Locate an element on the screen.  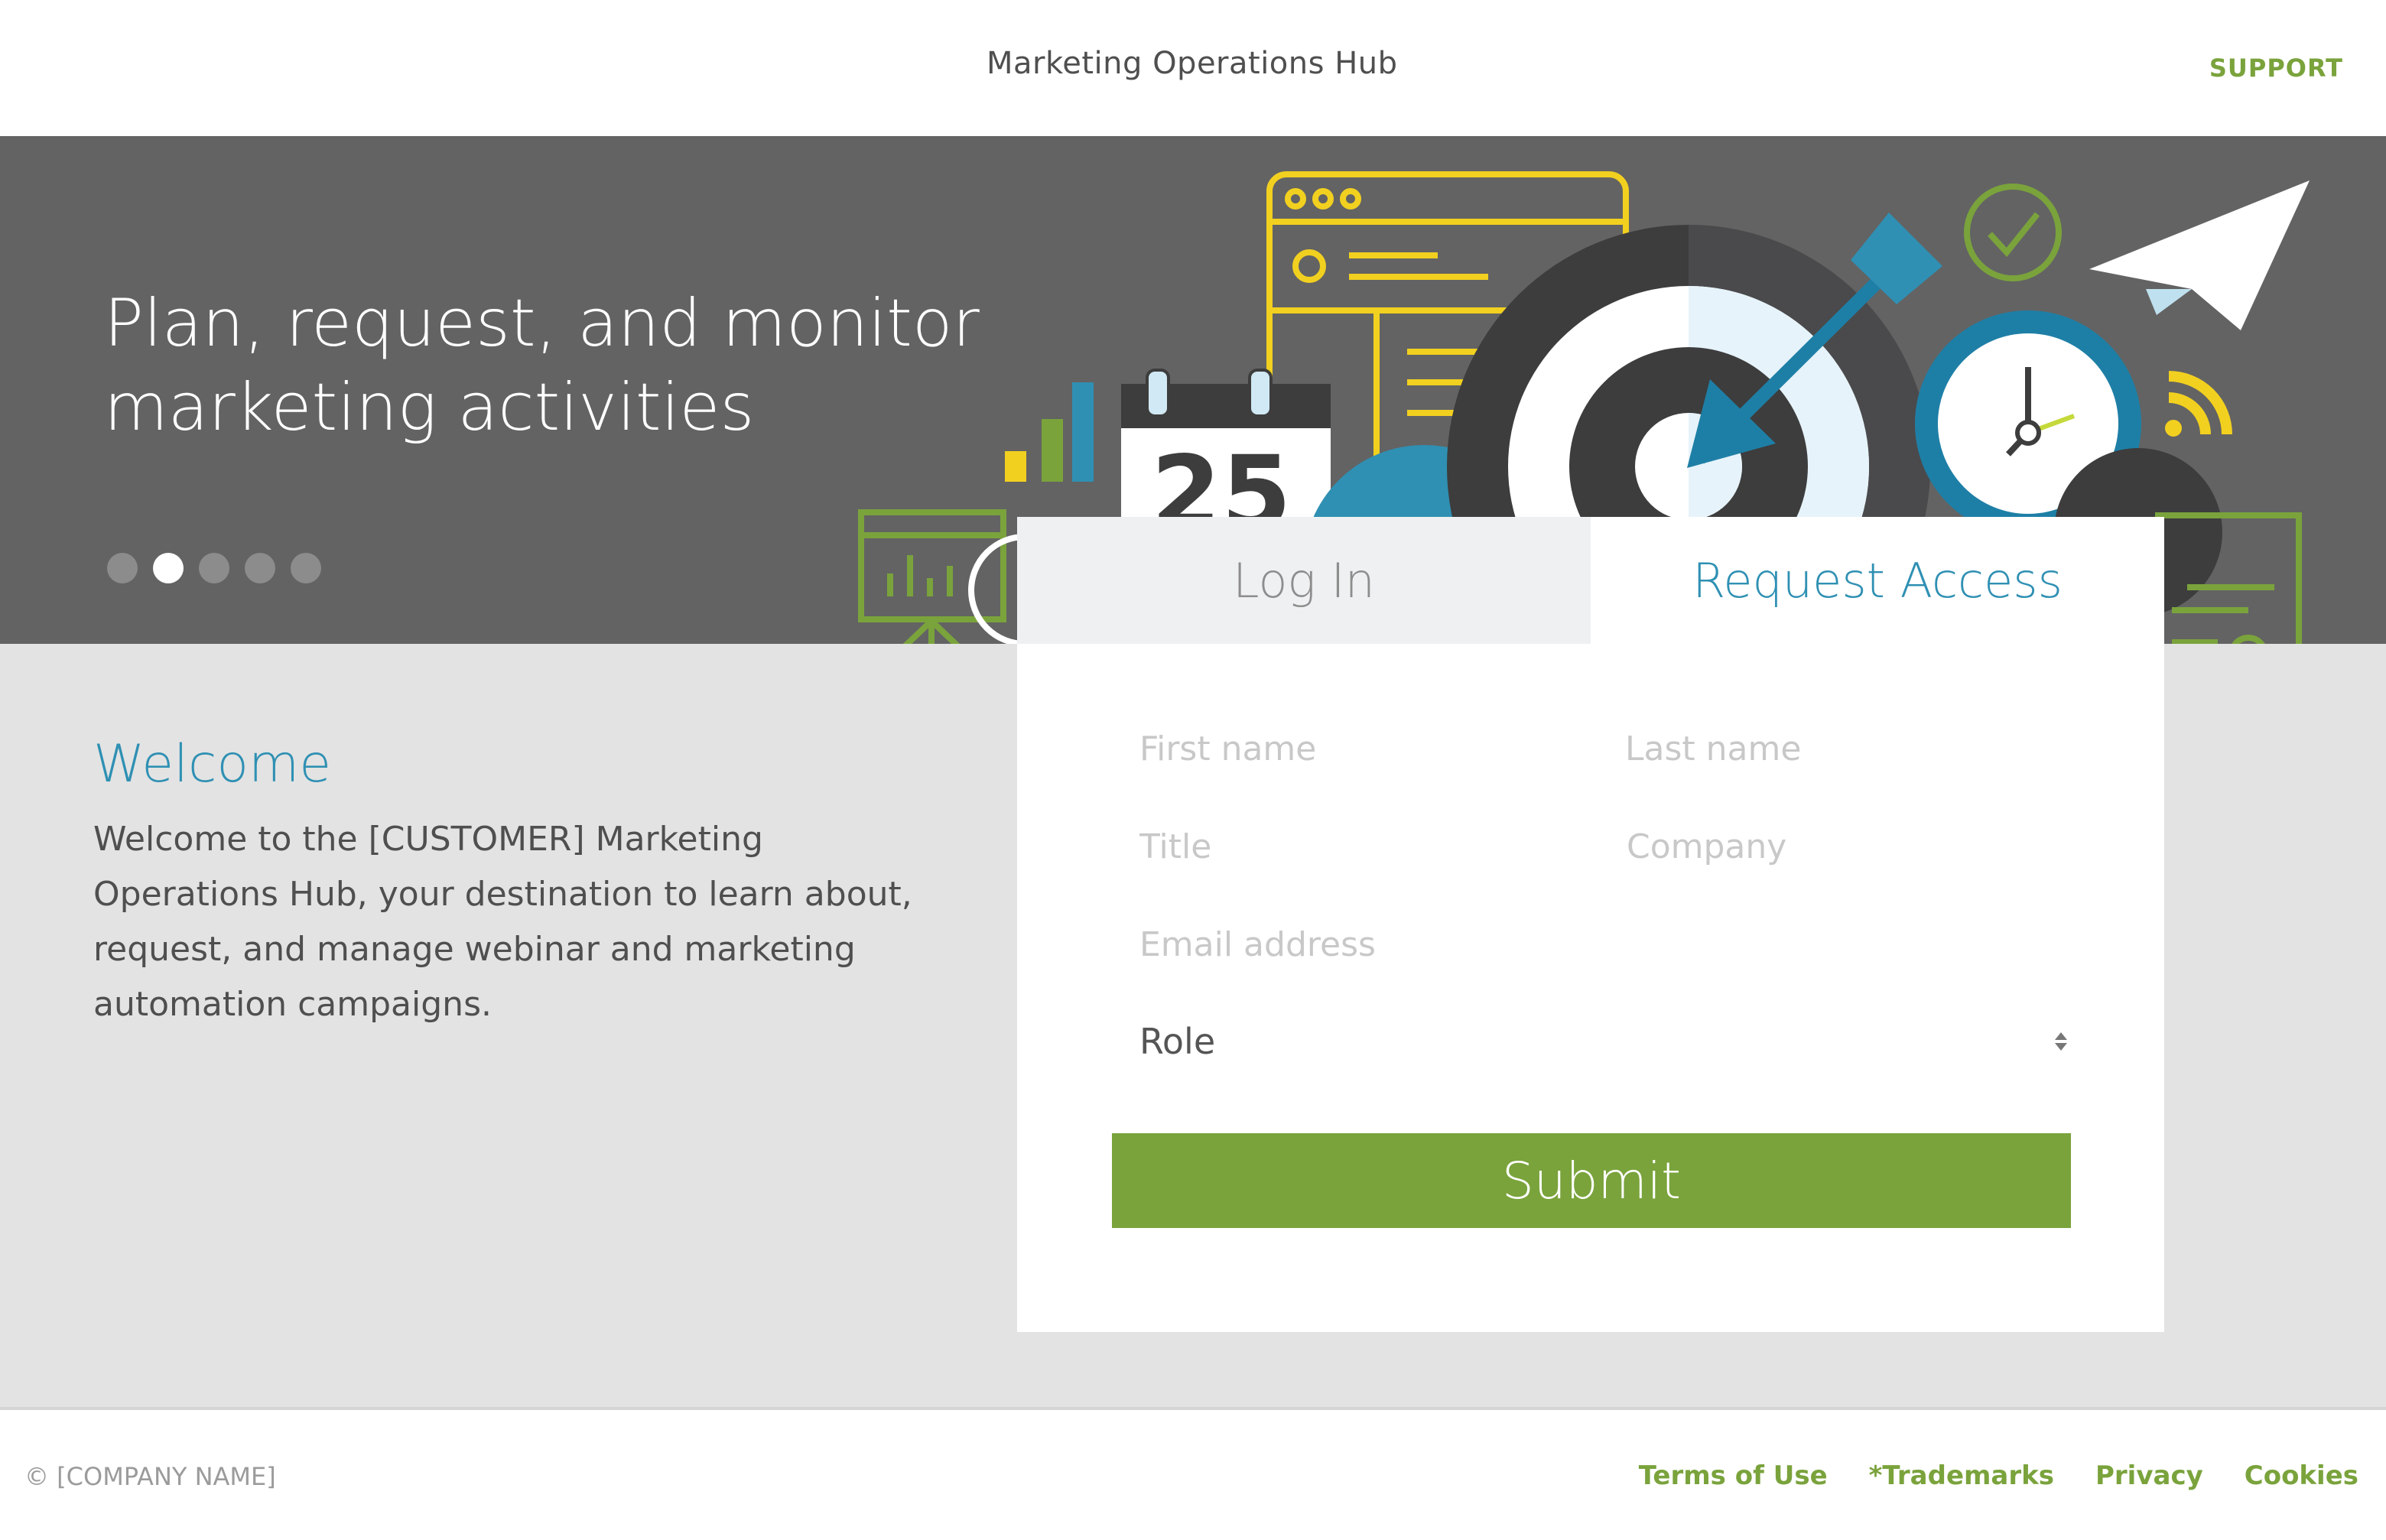
paper-plane-icon is located at coordinates (2199, 255).